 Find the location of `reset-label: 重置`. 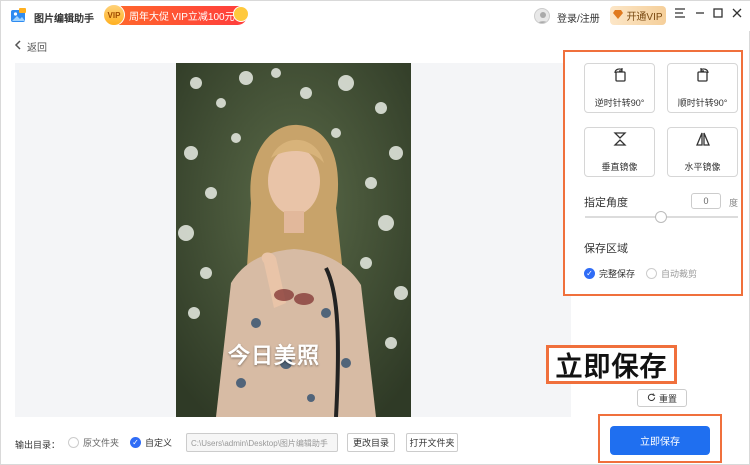

reset-label: 重置 is located at coordinates (667, 398).